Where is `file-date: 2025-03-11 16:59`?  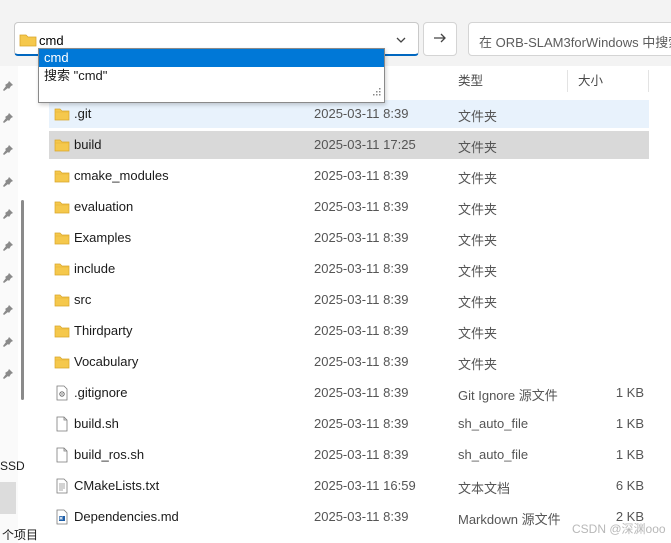
file-date: 2025-03-11 16:59 is located at coordinates (365, 485).